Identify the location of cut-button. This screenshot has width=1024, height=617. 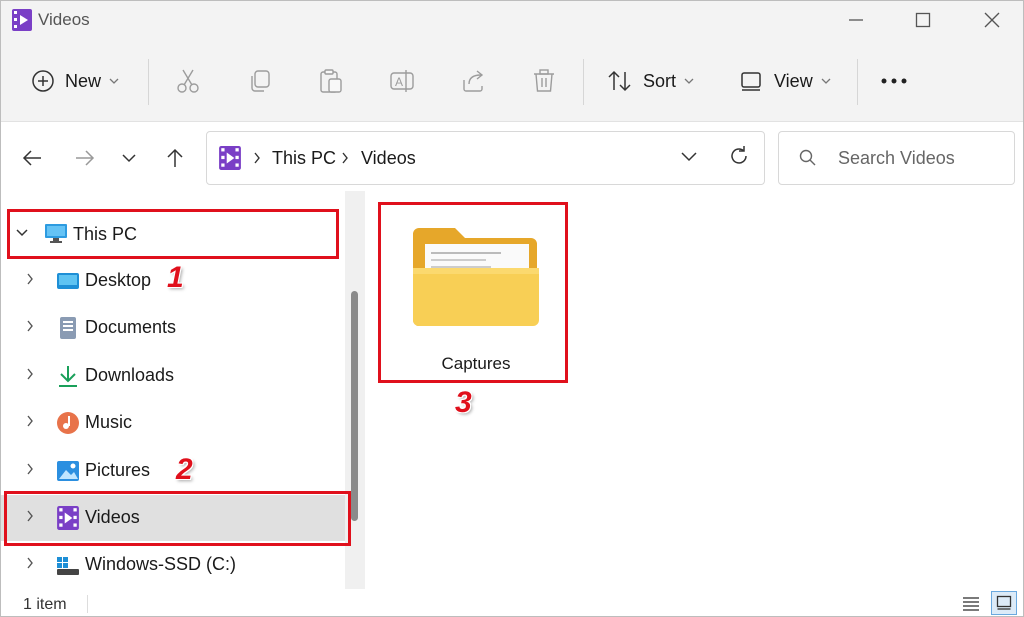
(188, 81).